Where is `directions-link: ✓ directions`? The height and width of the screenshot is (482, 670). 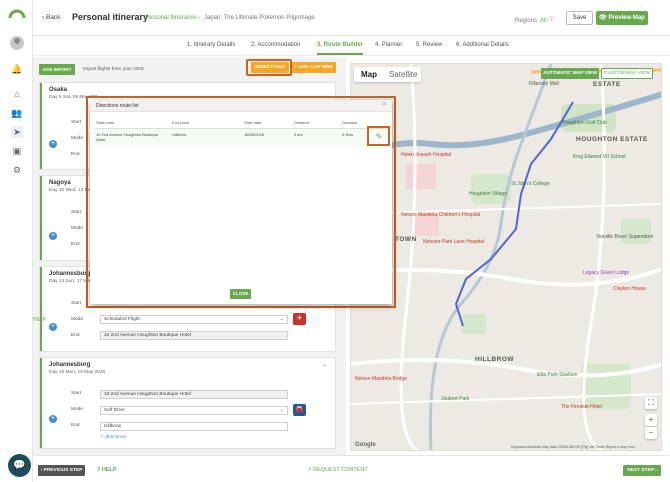
directions-link: ✓ directions is located at coordinates (113, 437).